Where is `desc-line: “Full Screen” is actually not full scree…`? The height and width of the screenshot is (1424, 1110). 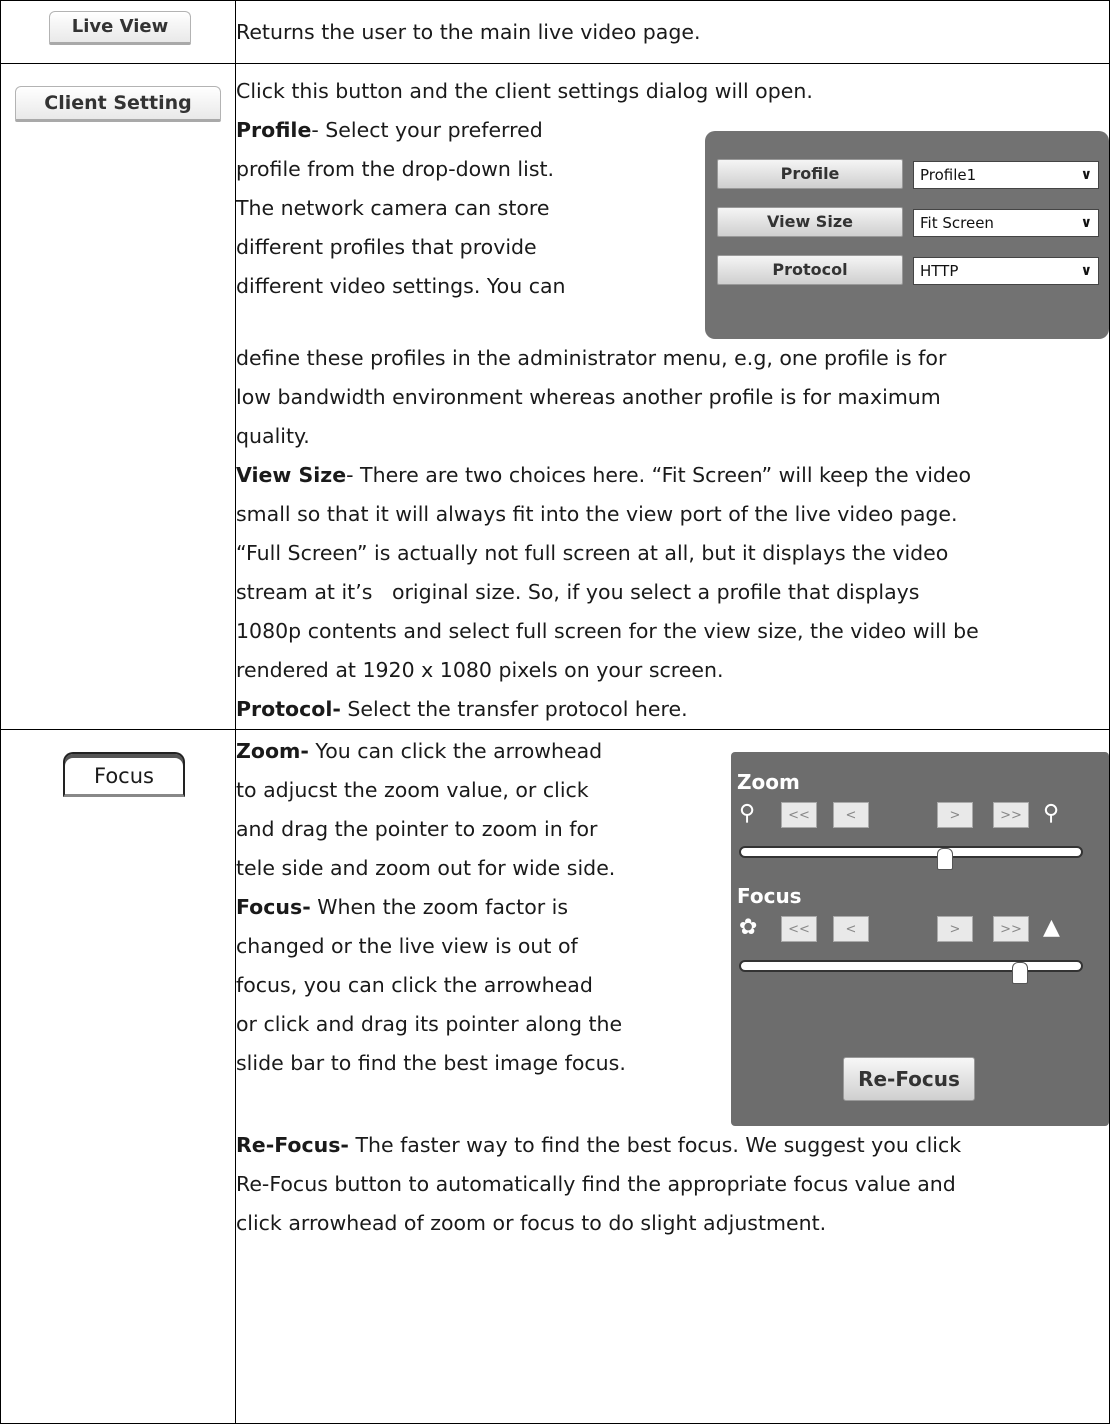 desc-line: “Full Screen” is actually not full scree… is located at coordinates (592, 553).